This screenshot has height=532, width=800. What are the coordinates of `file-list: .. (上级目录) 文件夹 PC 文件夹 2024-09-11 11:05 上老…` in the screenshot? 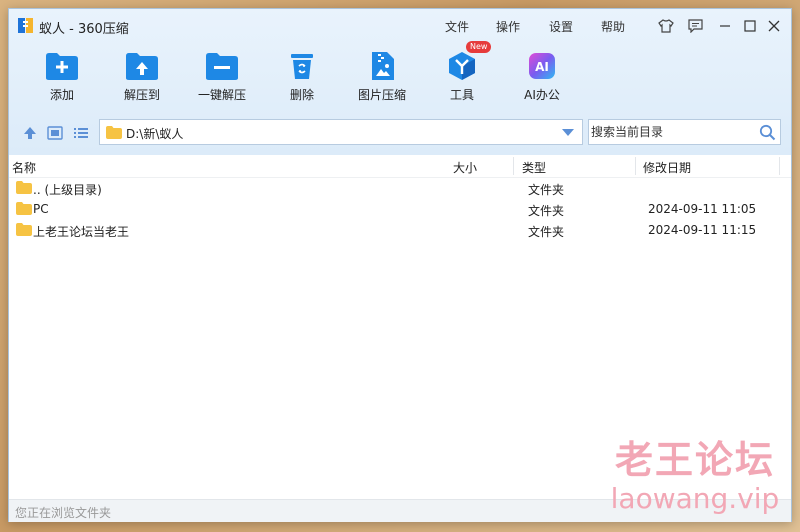 It's located at (400, 209).